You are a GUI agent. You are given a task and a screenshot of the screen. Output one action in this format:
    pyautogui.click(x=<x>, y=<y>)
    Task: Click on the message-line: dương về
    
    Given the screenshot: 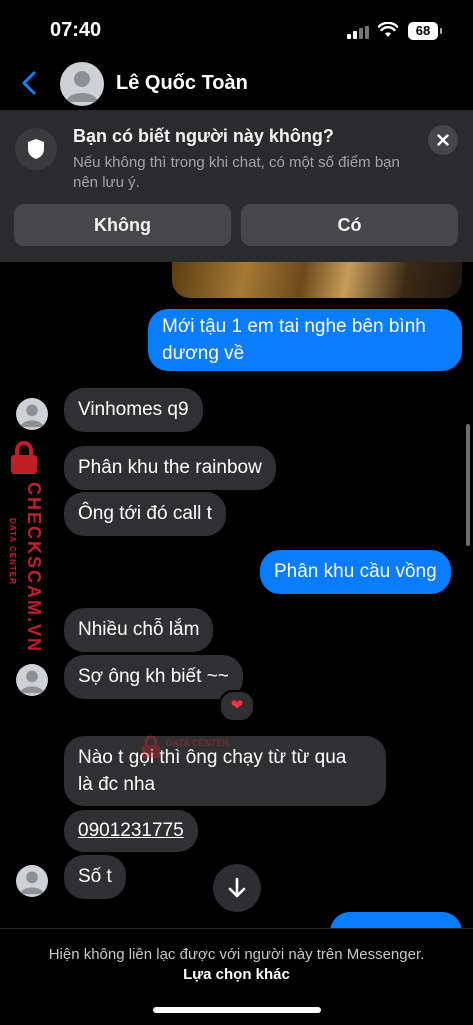 What is the action you would take?
    pyautogui.click(x=203, y=353)
    